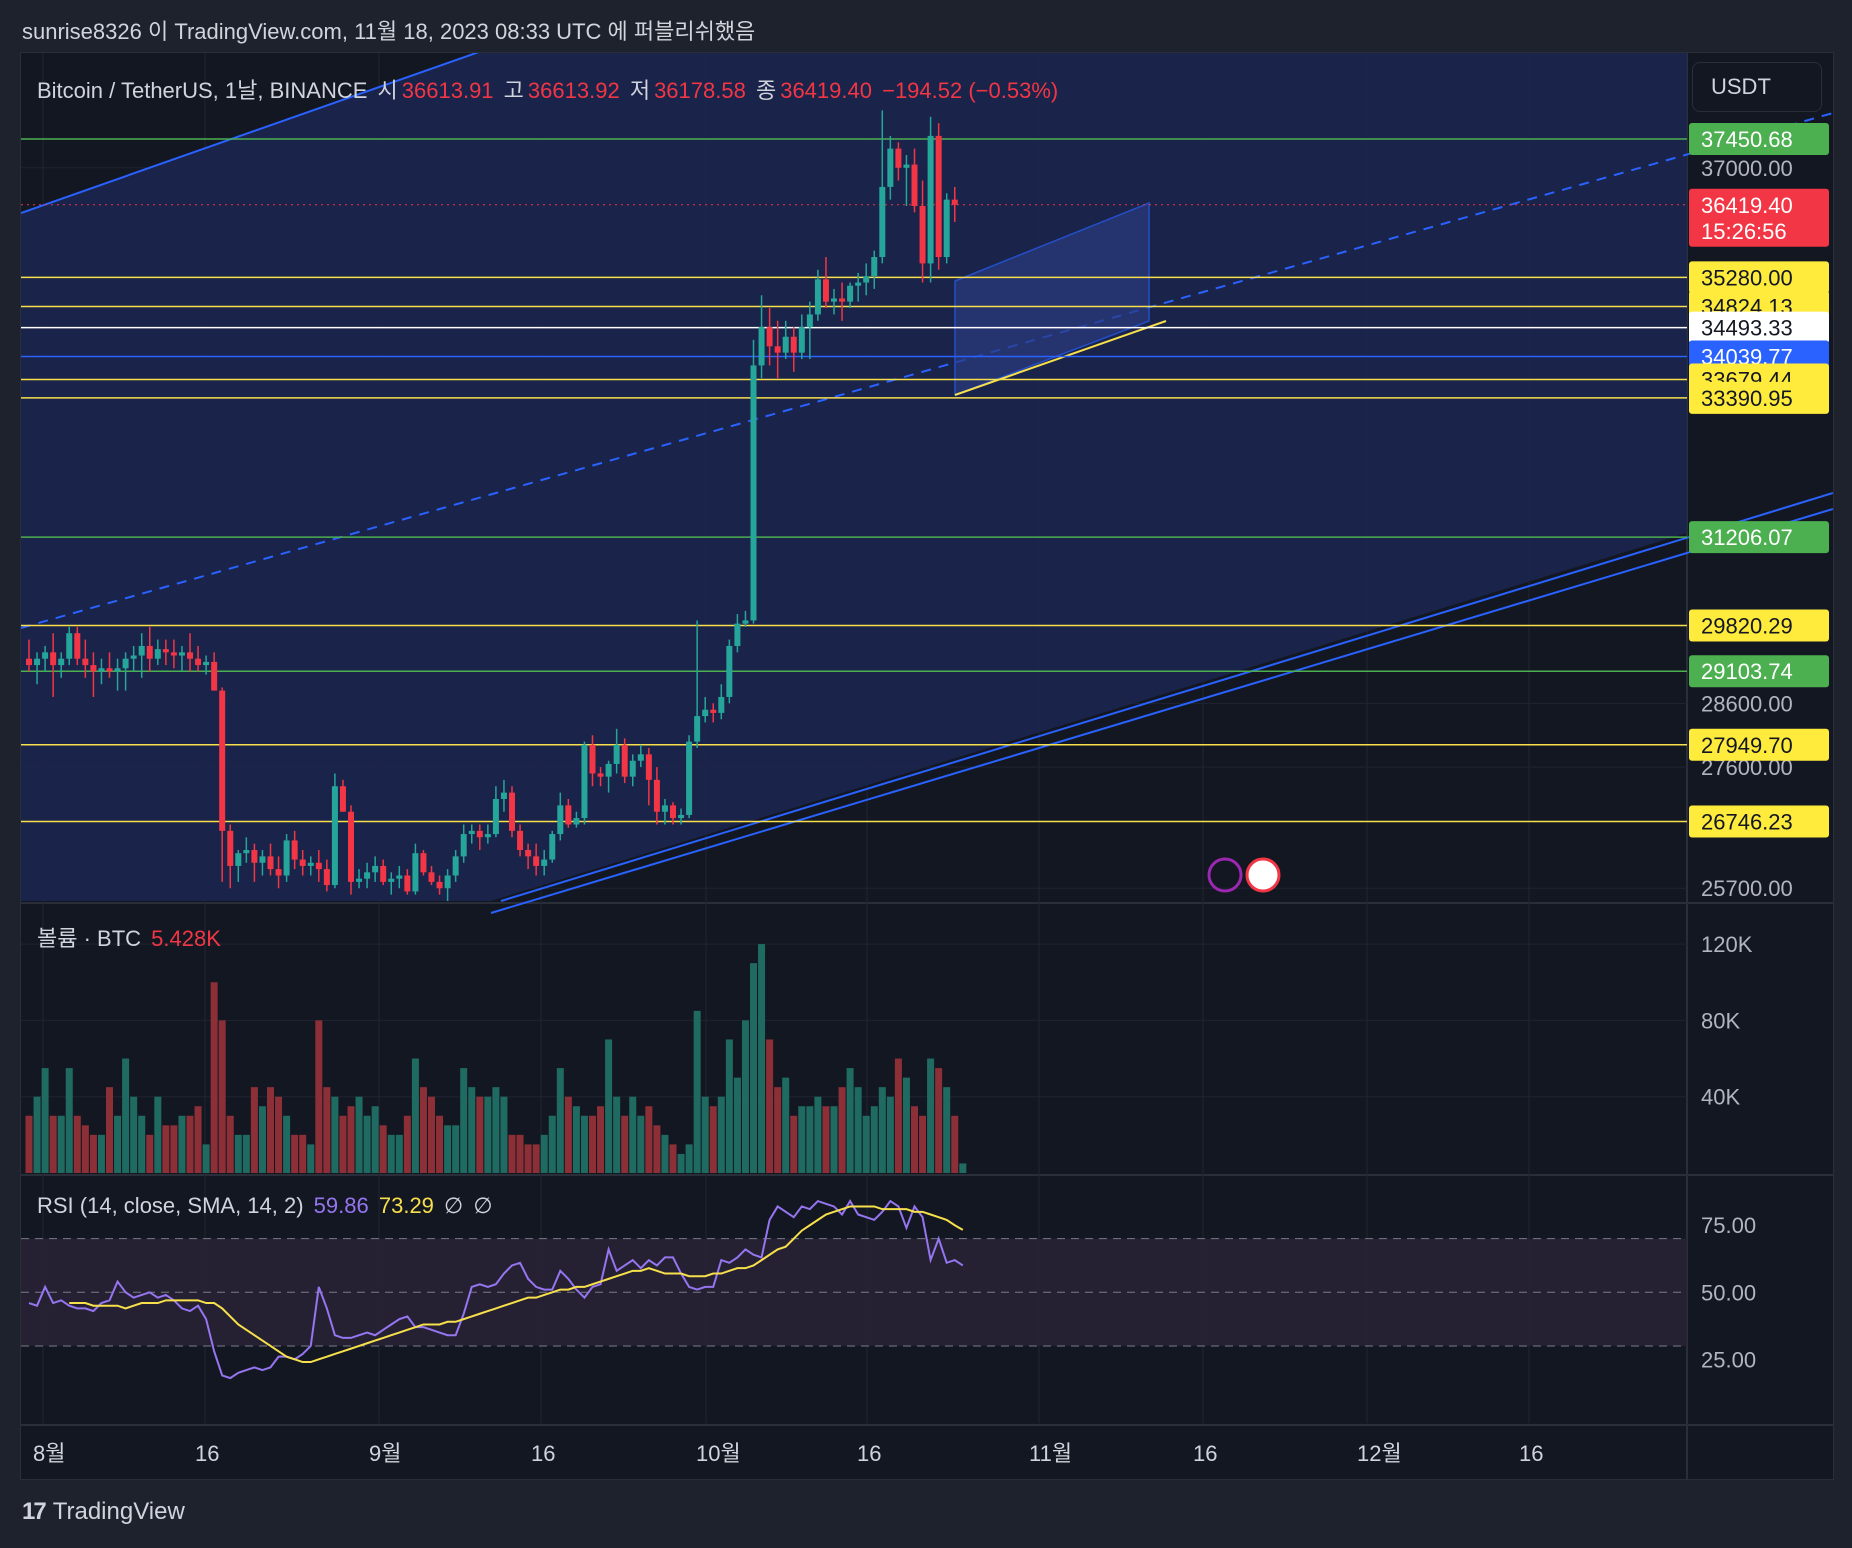 The width and height of the screenshot is (1852, 1548). I want to click on symbol-label: Bitcoin / TetherUS, 1날, BINANCE, so click(202, 90).